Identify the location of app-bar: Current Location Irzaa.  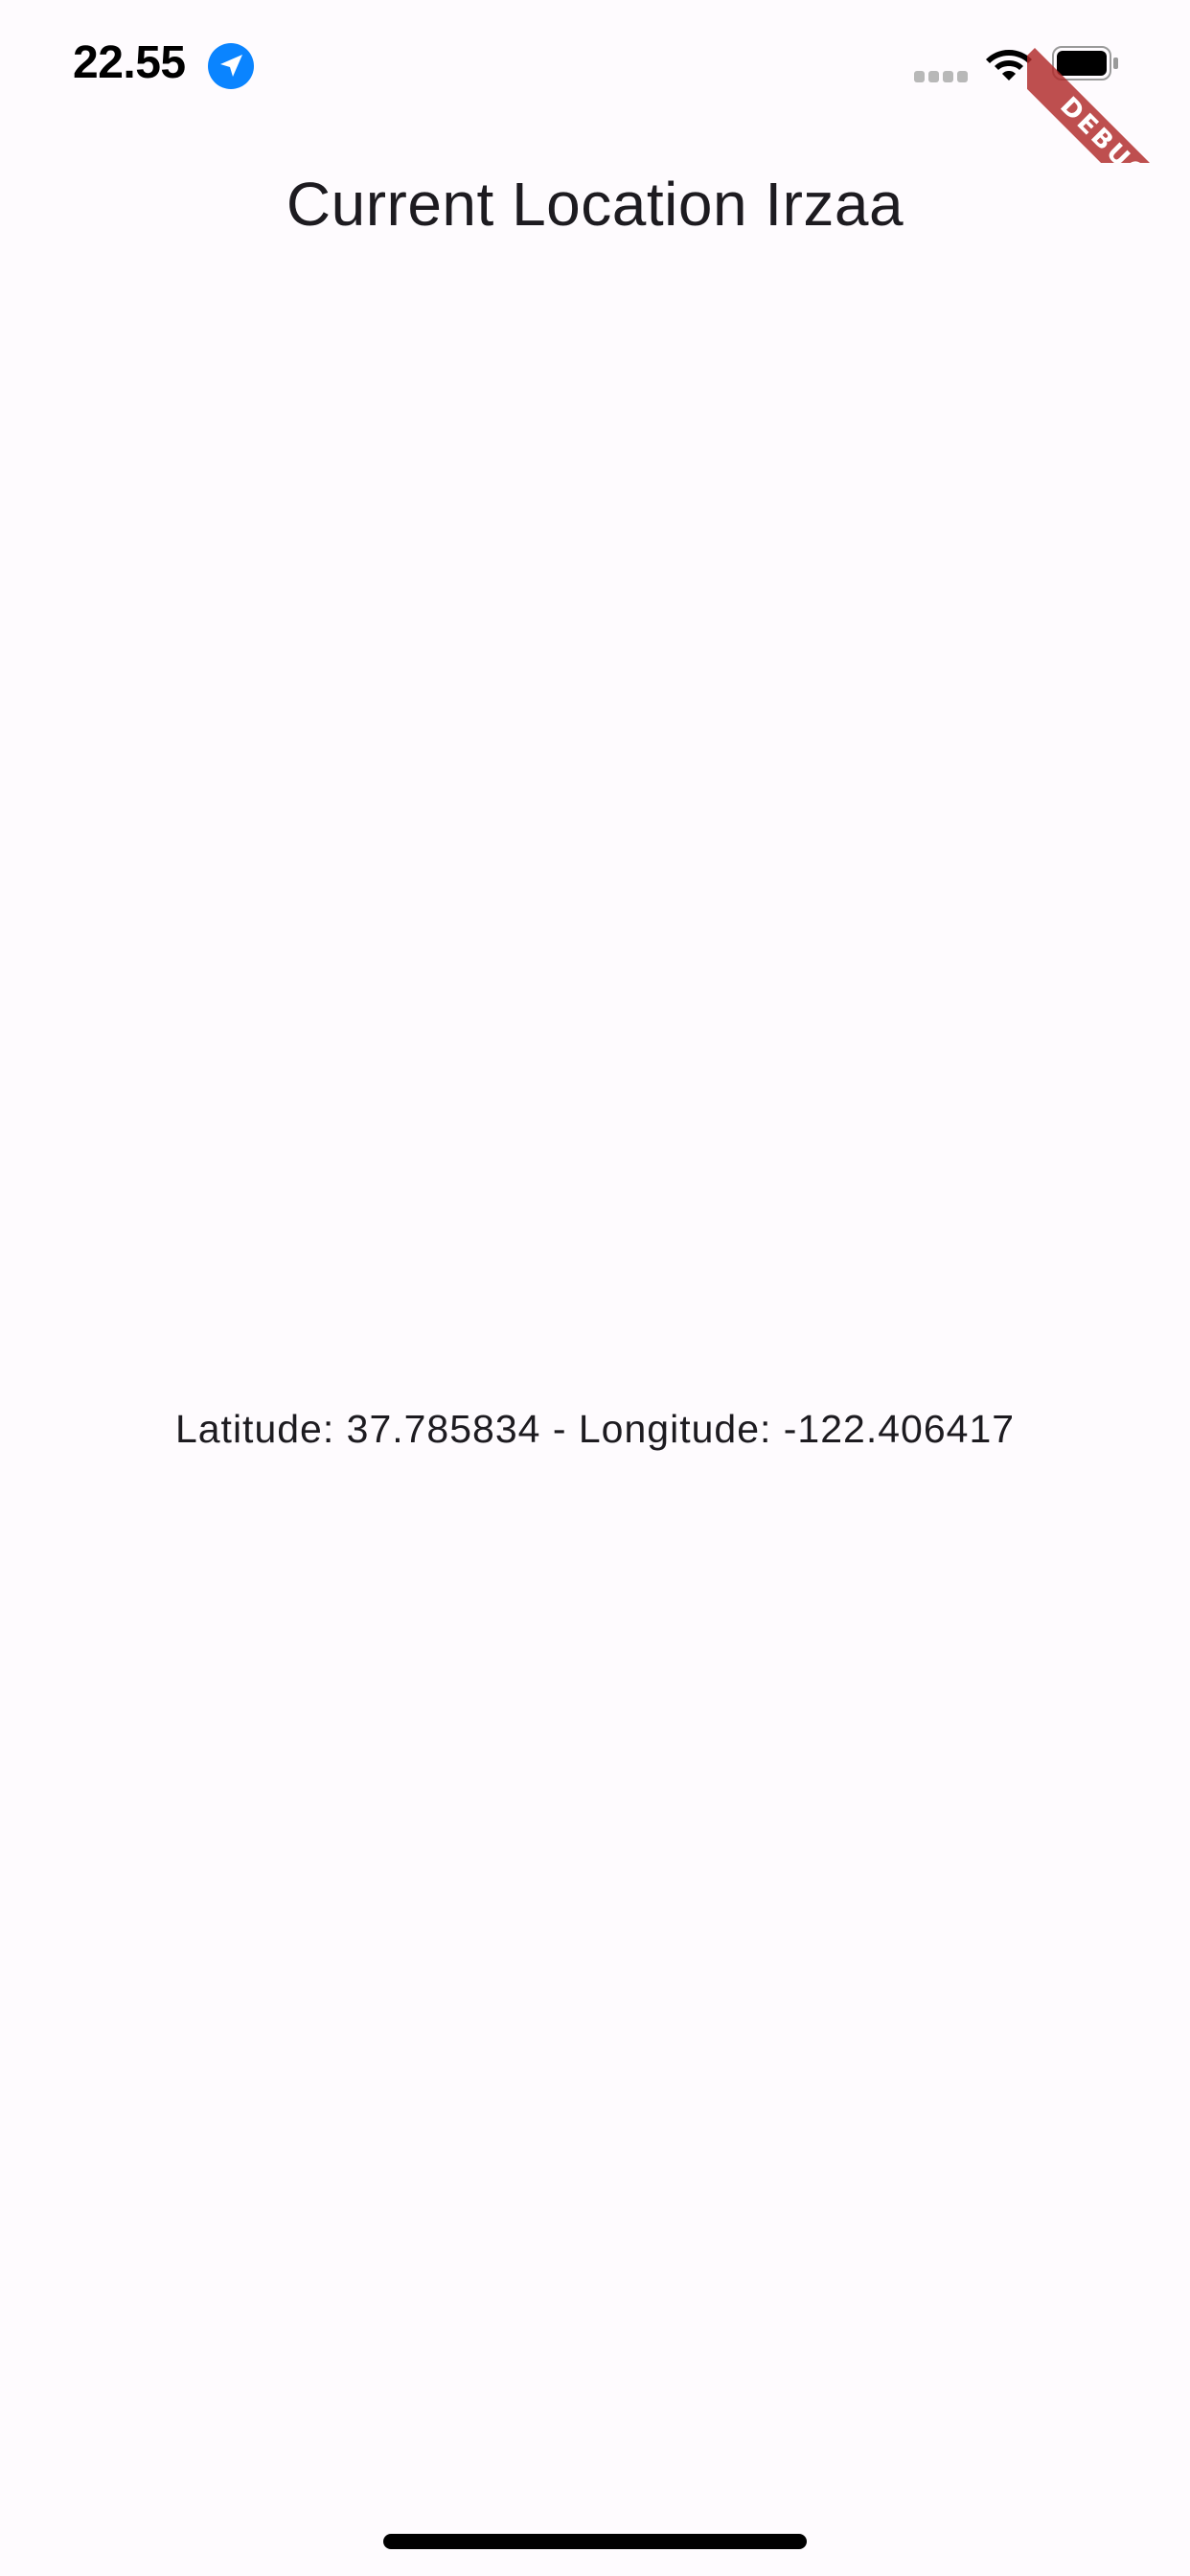
(595, 207).